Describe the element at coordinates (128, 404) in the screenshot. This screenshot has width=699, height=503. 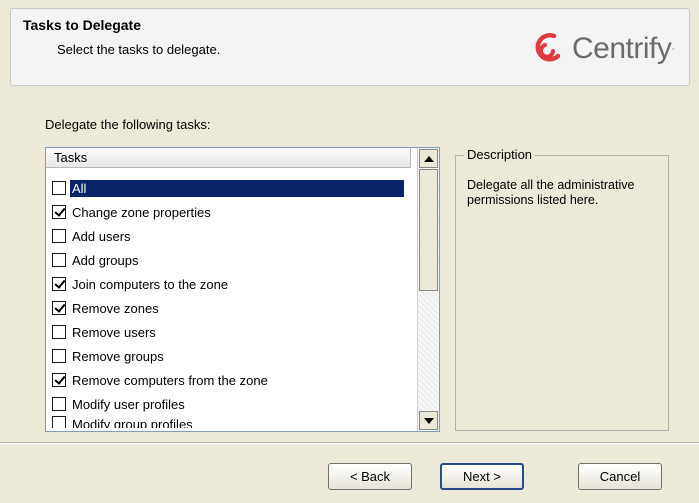
I see `task-label: Modify user profiles` at that location.